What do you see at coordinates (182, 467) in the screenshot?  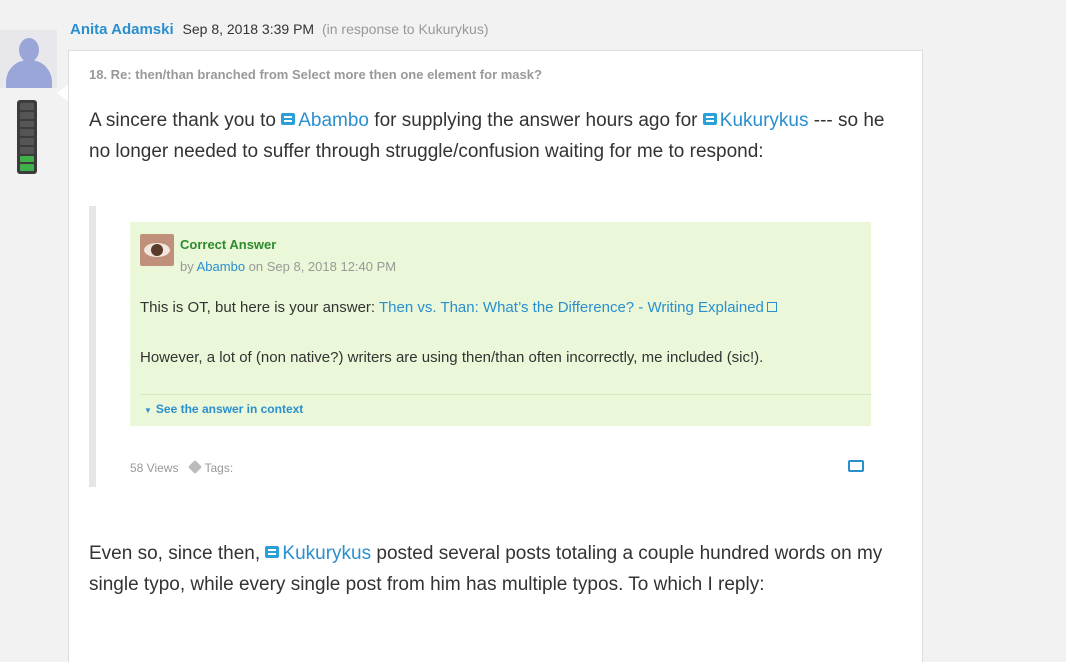 I see `quote-footer: 58 Views Tags:` at bounding box center [182, 467].